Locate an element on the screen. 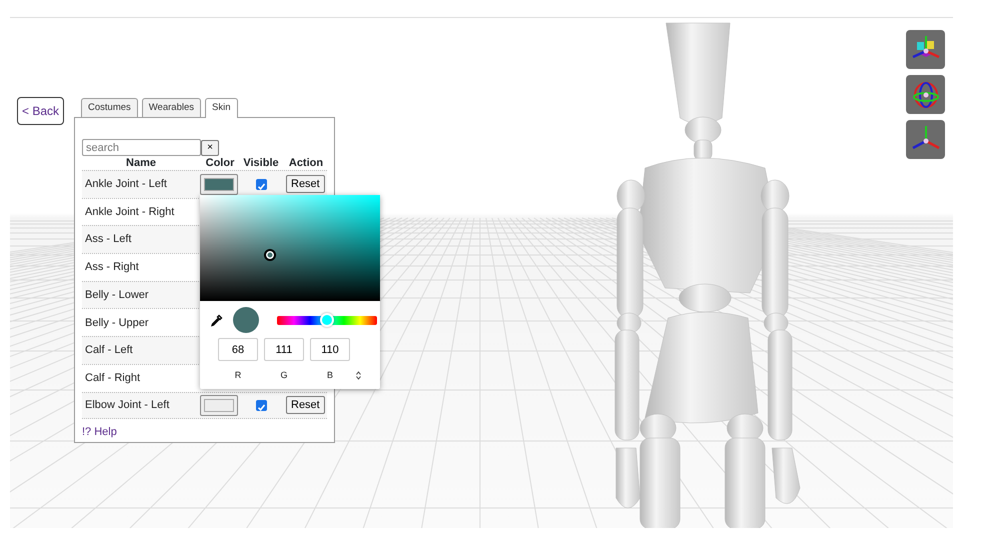 Image resolution: width=990 pixels, height=552 pixels. tab: Wearables is located at coordinates (172, 107).